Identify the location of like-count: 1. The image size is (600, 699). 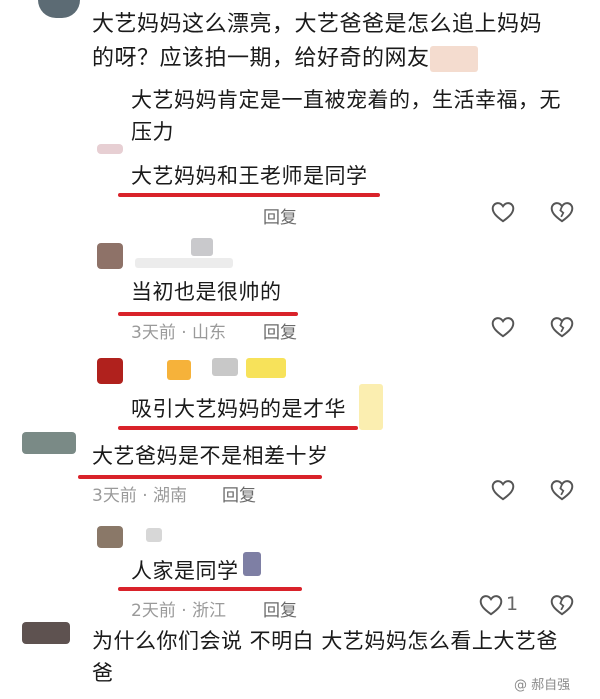
(512, 604).